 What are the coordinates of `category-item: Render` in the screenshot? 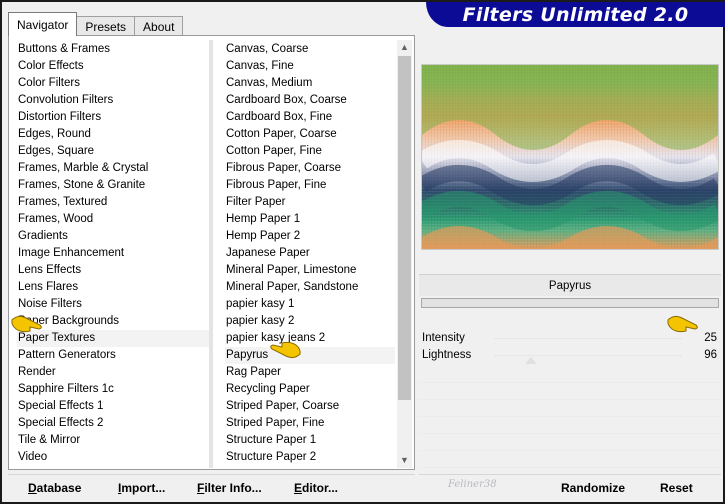 It's located at (113, 372).